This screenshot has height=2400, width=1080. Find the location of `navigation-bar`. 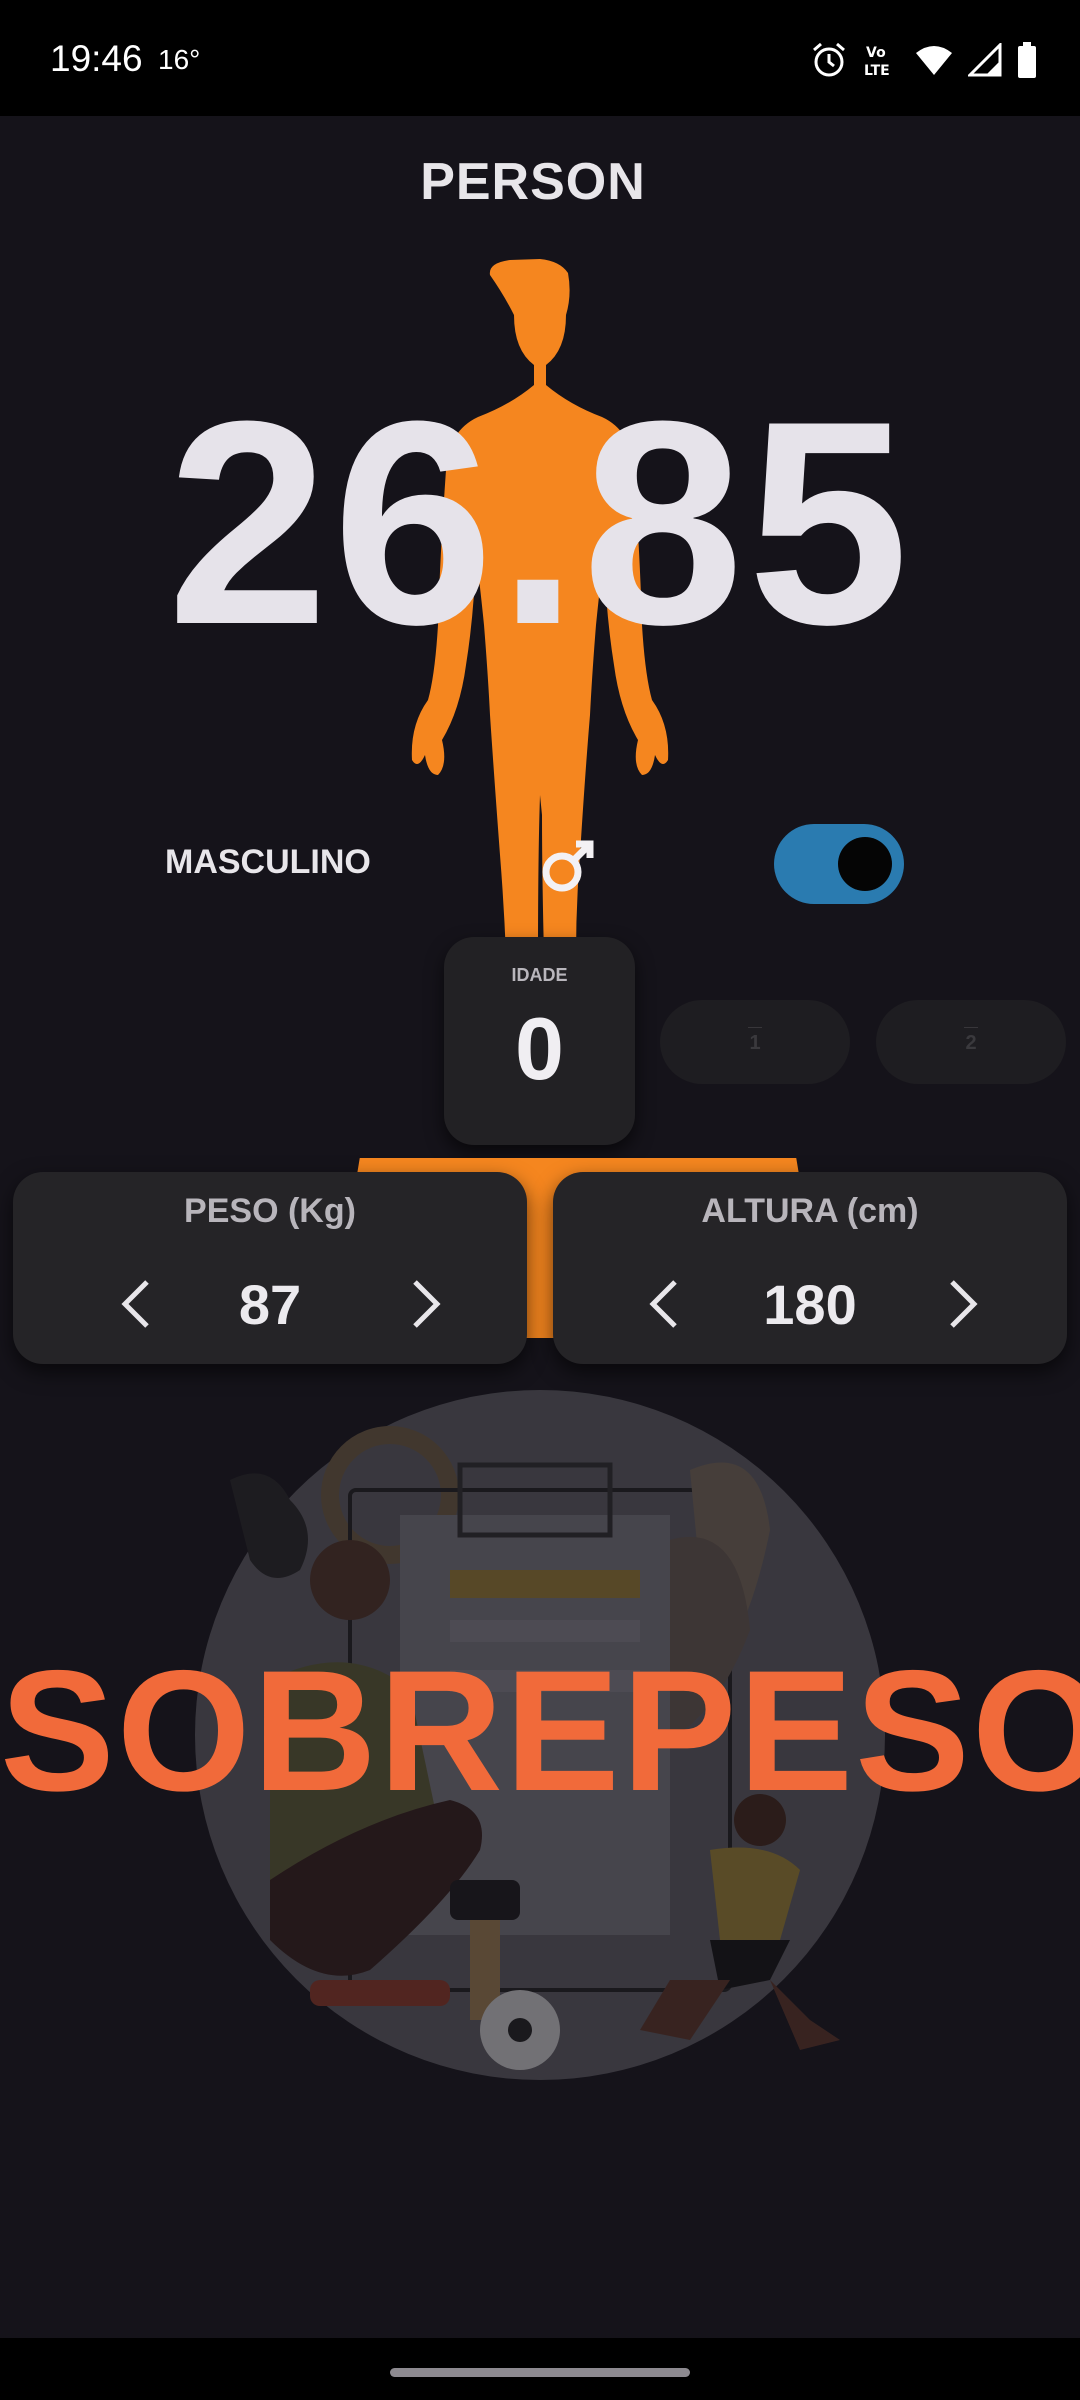

navigation-bar is located at coordinates (540, 2369).